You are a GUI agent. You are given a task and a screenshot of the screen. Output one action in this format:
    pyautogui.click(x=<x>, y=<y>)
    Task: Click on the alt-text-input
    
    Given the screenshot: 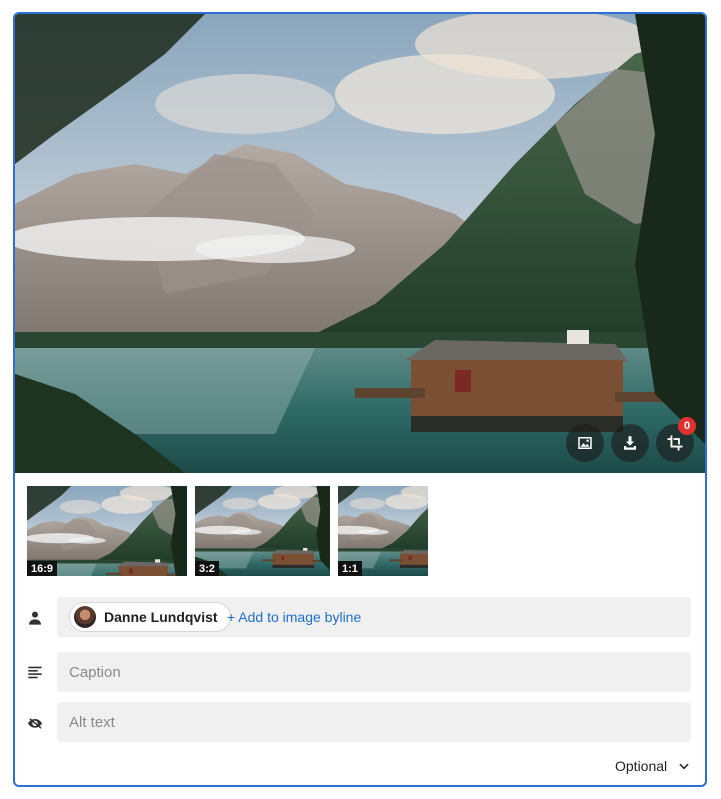 What is the action you would take?
    pyautogui.click(x=374, y=722)
    